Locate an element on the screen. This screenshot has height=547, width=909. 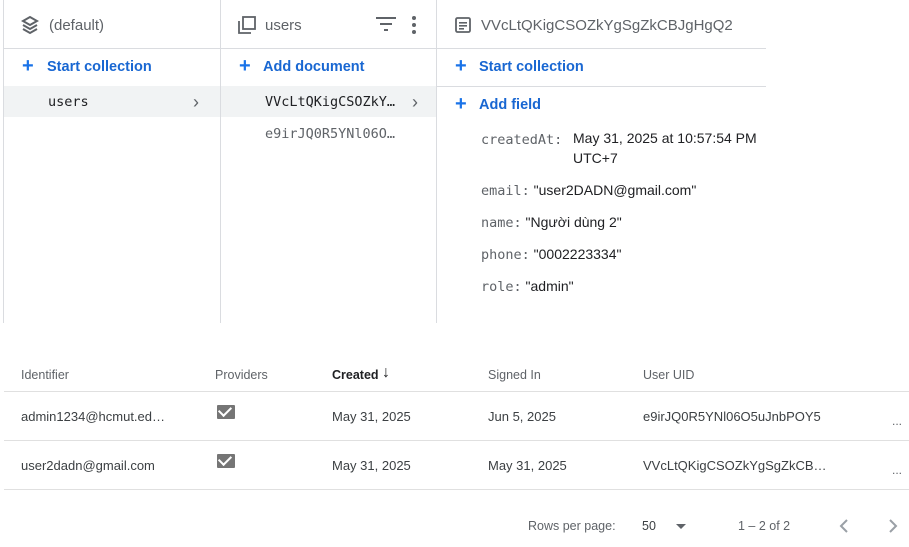
column-header-identifier: Identifier is located at coordinates (45, 375).